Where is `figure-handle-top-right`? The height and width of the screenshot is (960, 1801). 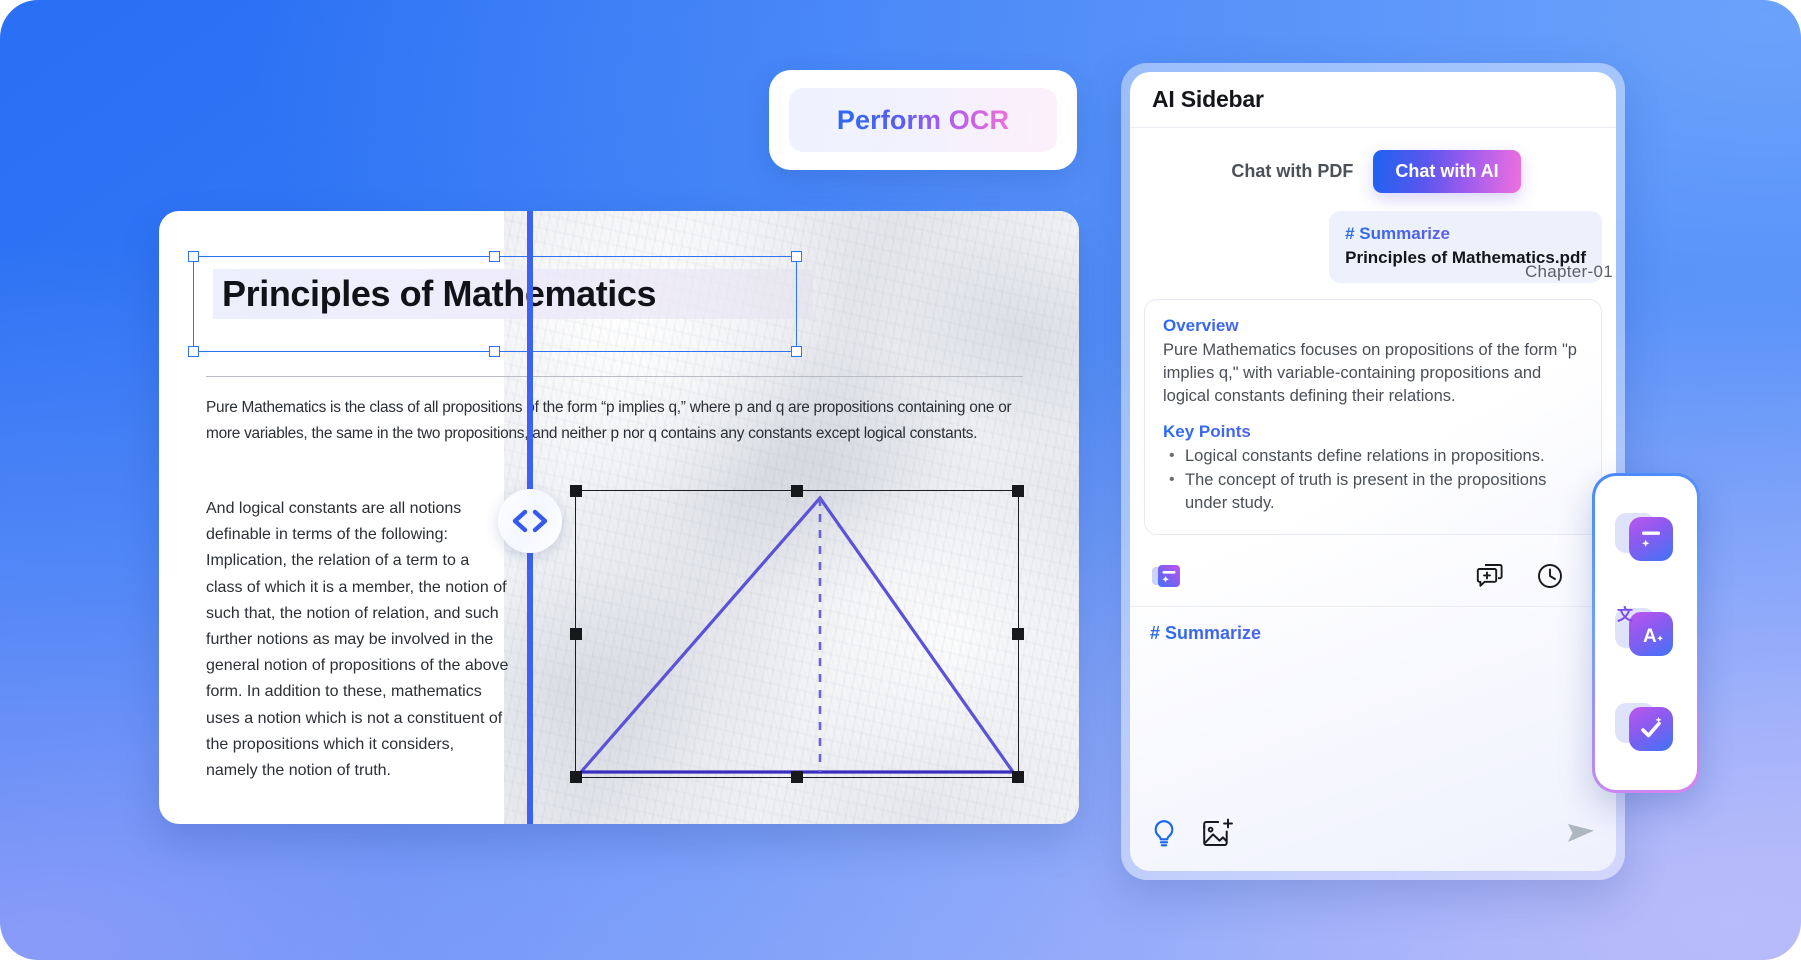
figure-handle-top-right is located at coordinates (1018, 491).